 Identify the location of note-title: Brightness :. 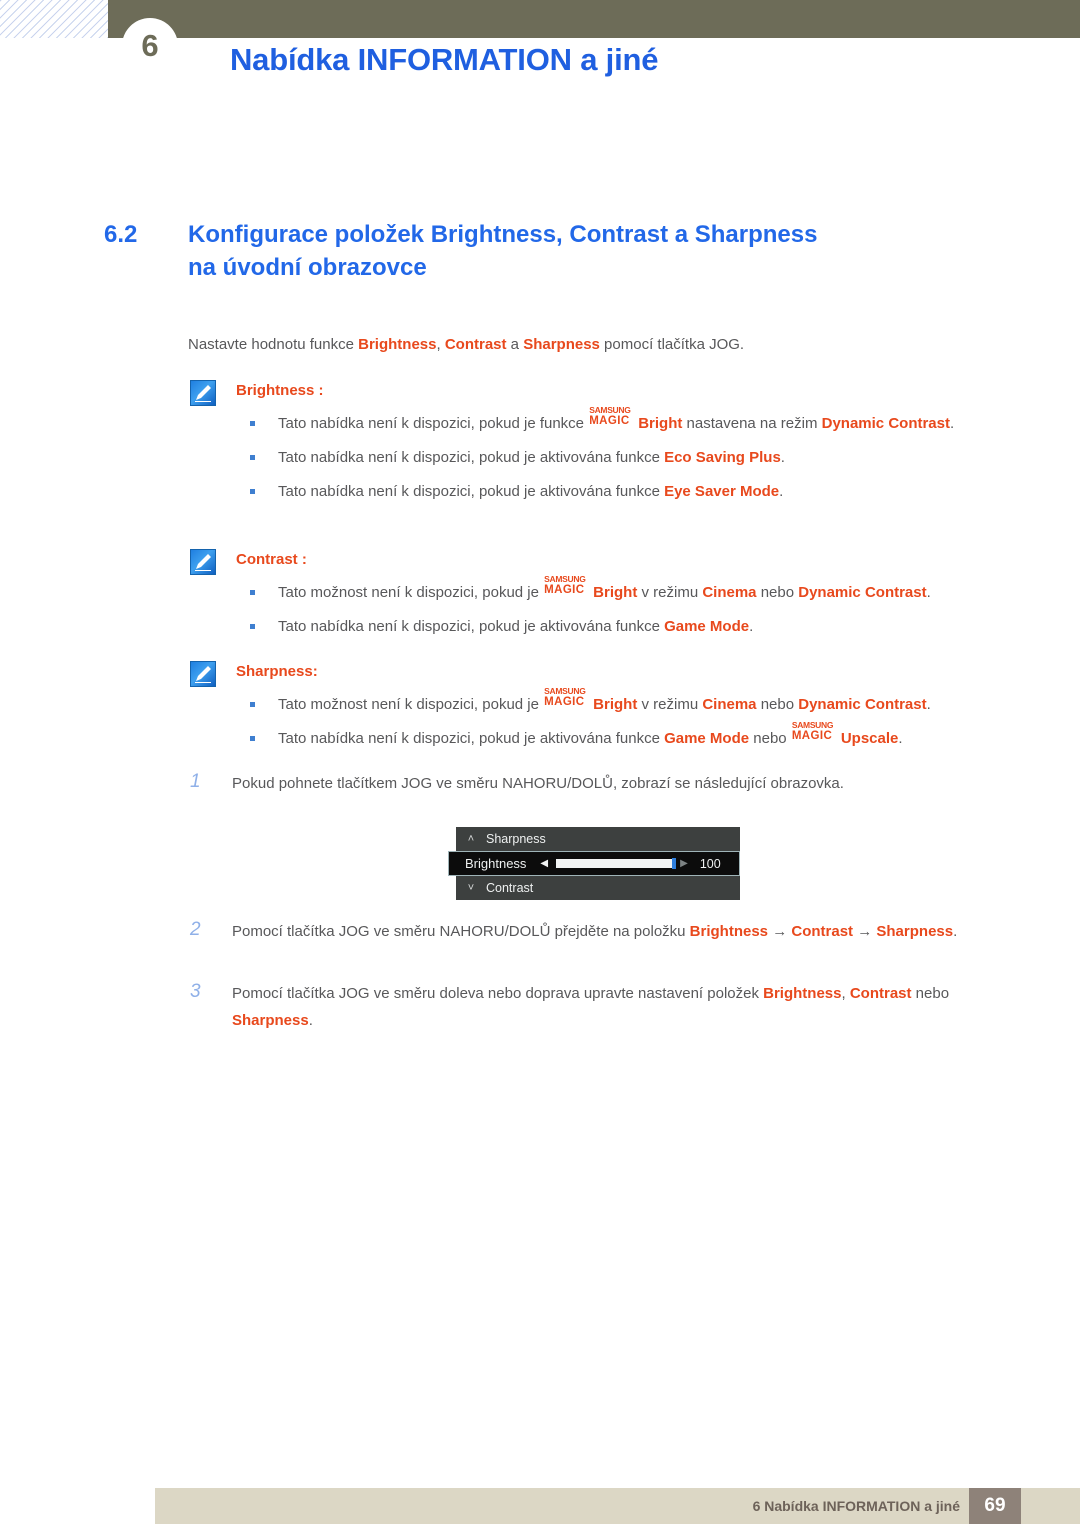
(628, 391).